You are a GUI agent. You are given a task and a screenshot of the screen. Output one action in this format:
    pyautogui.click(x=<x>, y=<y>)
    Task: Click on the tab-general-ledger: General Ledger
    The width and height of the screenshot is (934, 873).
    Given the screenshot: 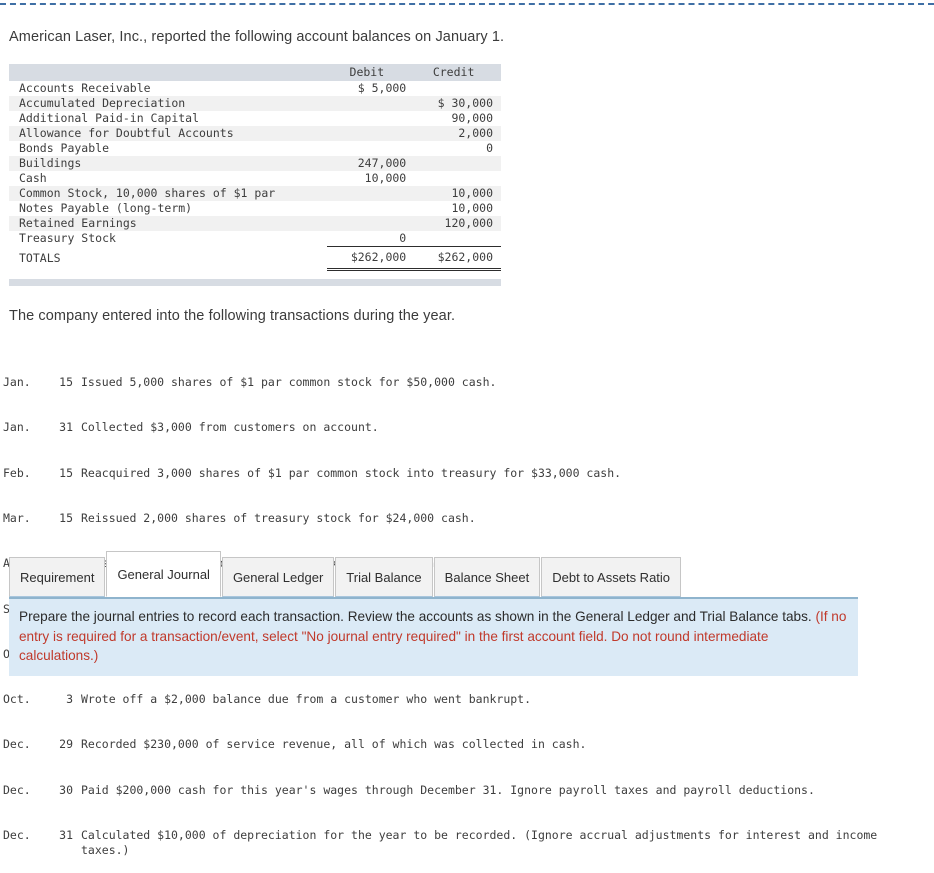 What is the action you would take?
    pyautogui.click(x=278, y=577)
    